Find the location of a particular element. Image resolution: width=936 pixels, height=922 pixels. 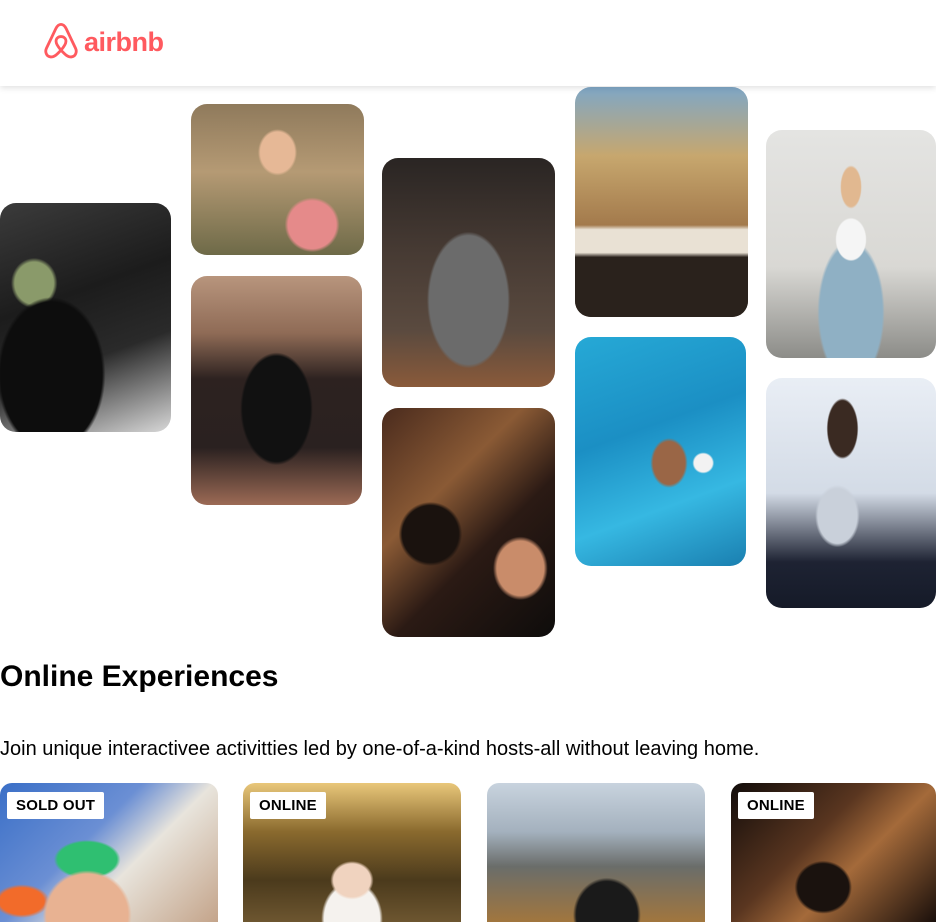

hero-photo-dancer is located at coordinates (276, 390).